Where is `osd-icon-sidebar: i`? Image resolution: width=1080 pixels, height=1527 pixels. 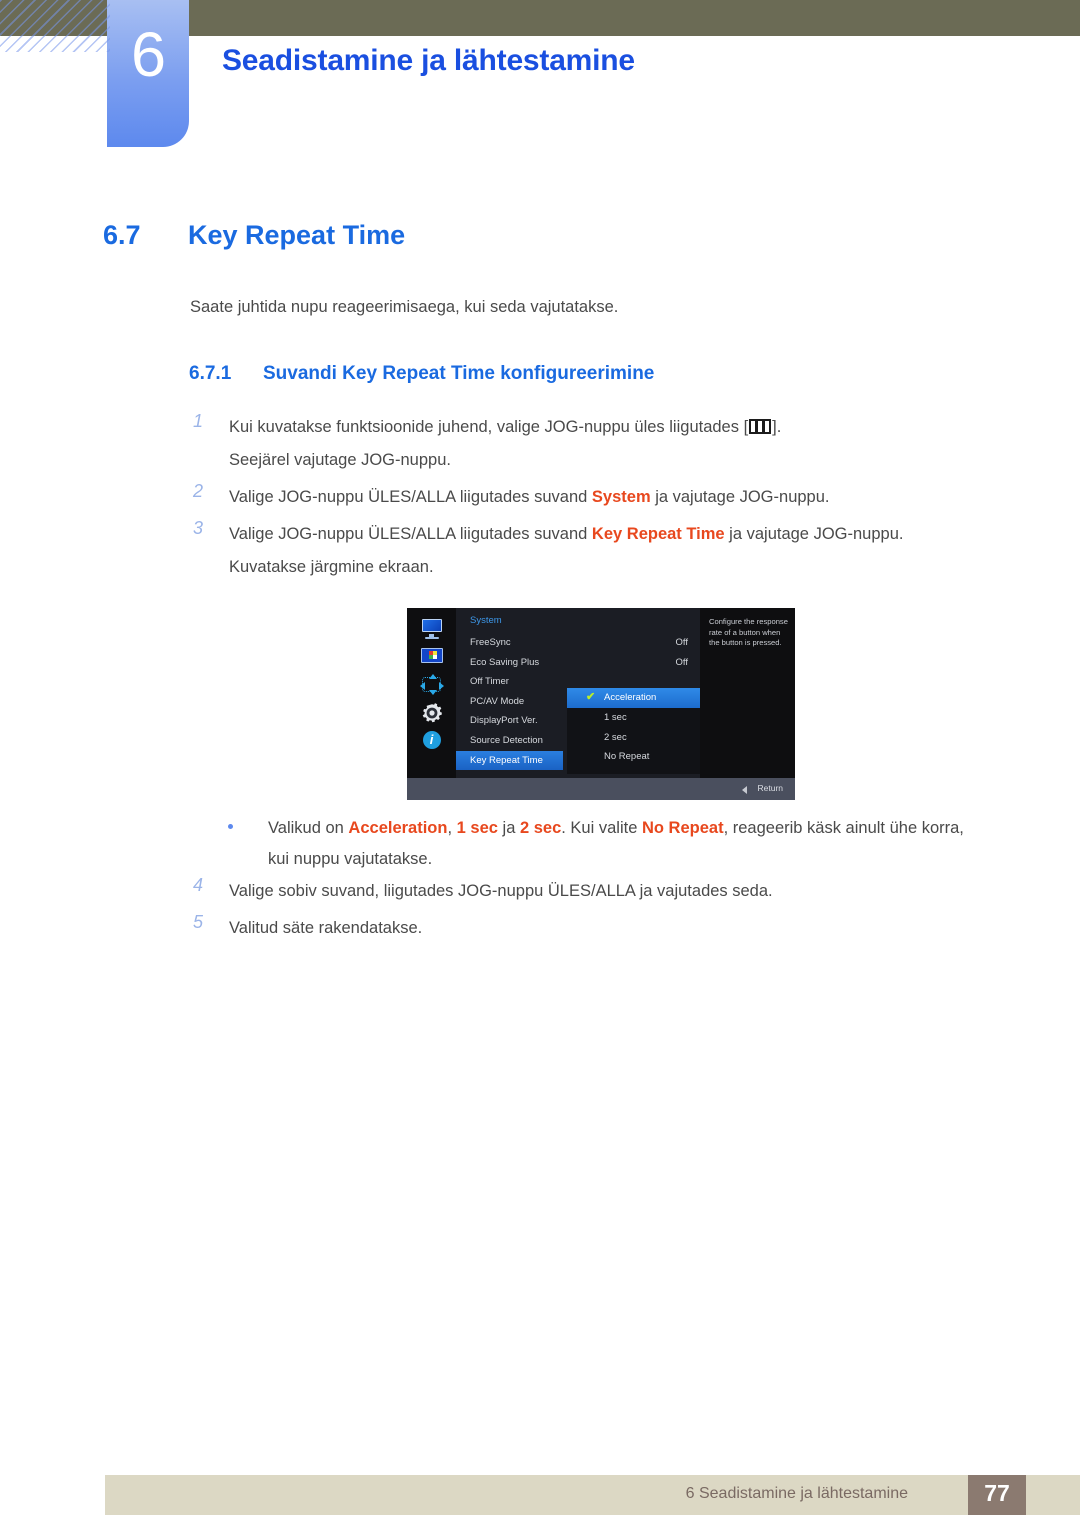 osd-icon-sidebar: i is located at coordinates (431, 693).